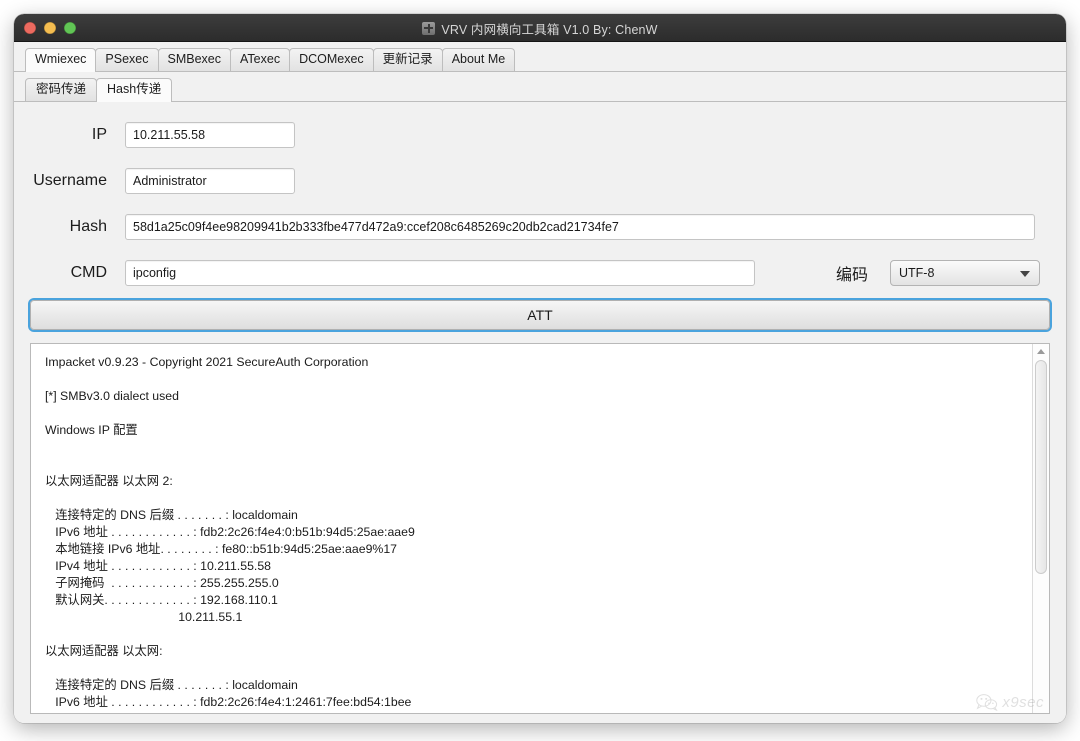  I want to click on console-scrollbar, so click(1040, 528).